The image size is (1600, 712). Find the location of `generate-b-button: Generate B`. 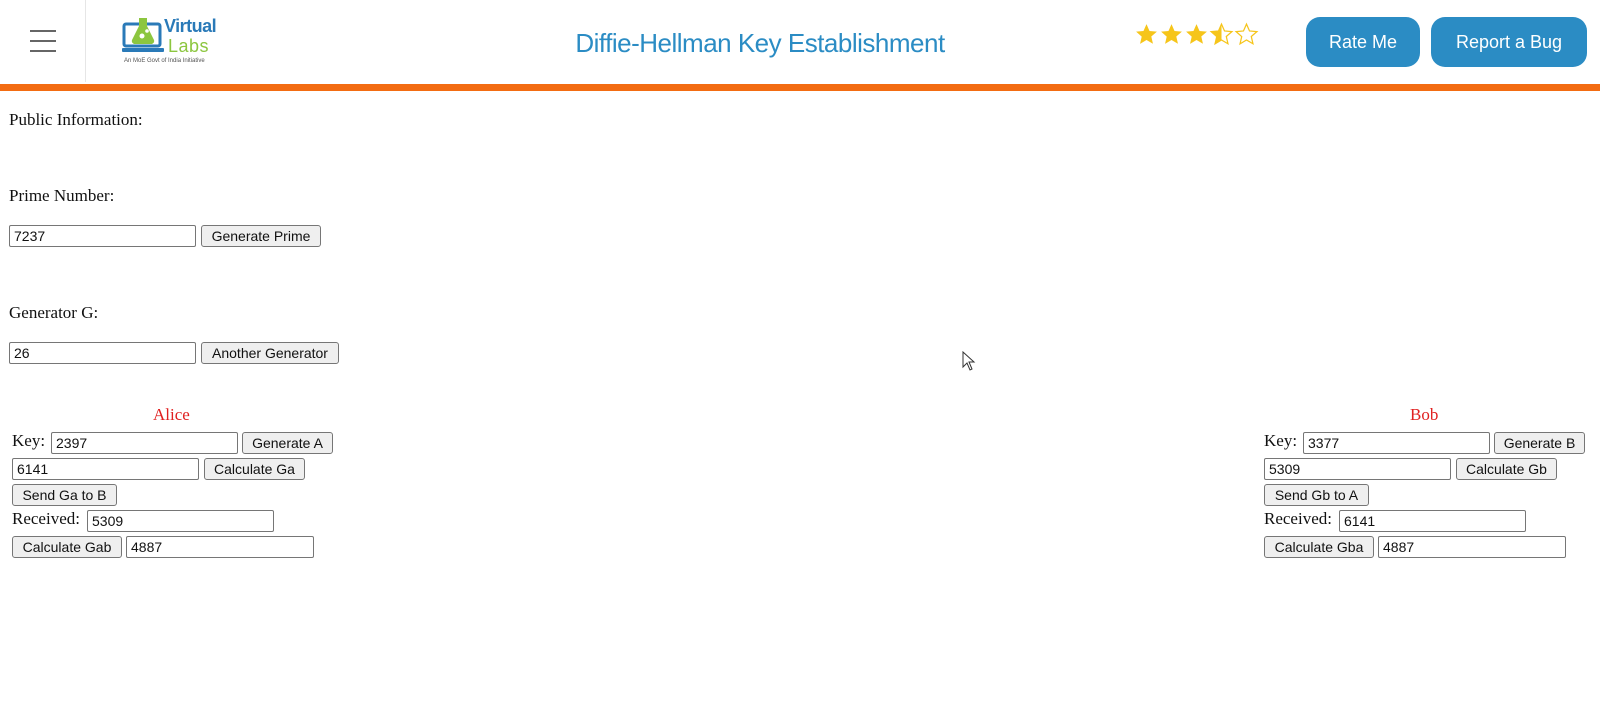

generate-b-button: Generate B is located at coordinates (1539, 443).